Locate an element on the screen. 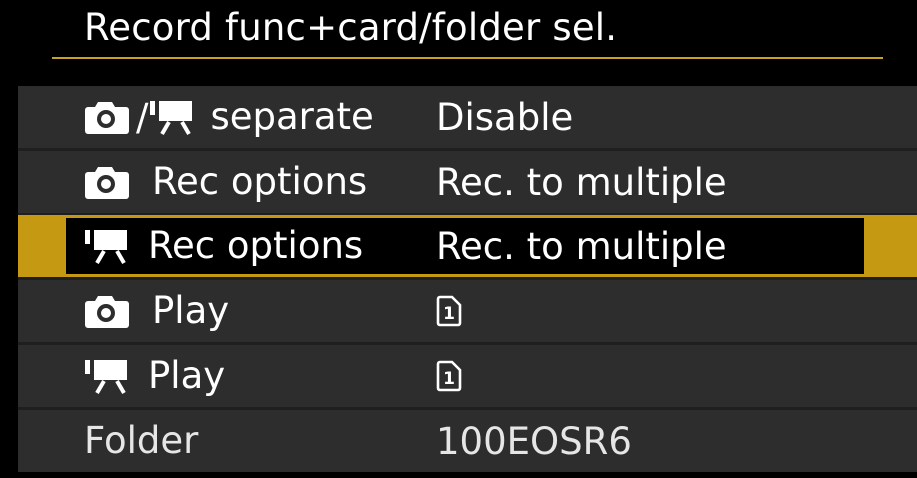 Image resolution: width=917 pixels, height=478 pixels. menu-item-value: Disable is located at coordinates (505, 117).